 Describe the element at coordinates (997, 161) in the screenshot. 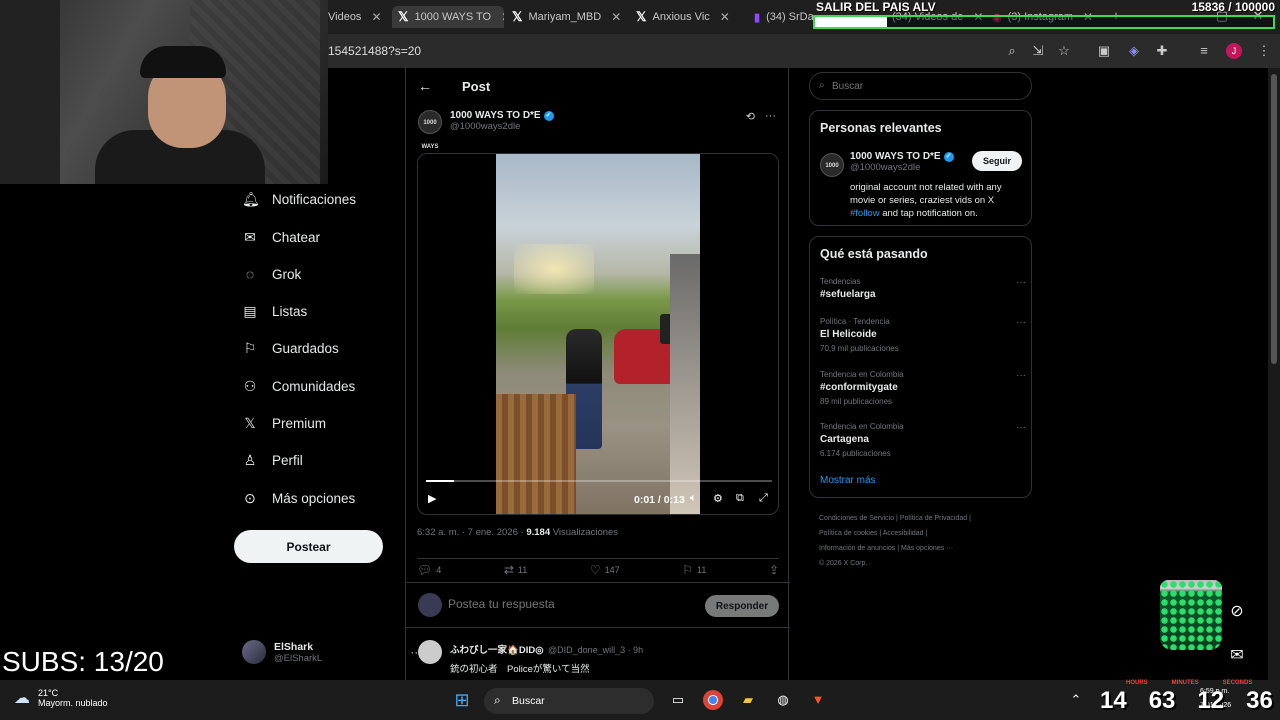

I see `follow-button: Seguir` at that location.